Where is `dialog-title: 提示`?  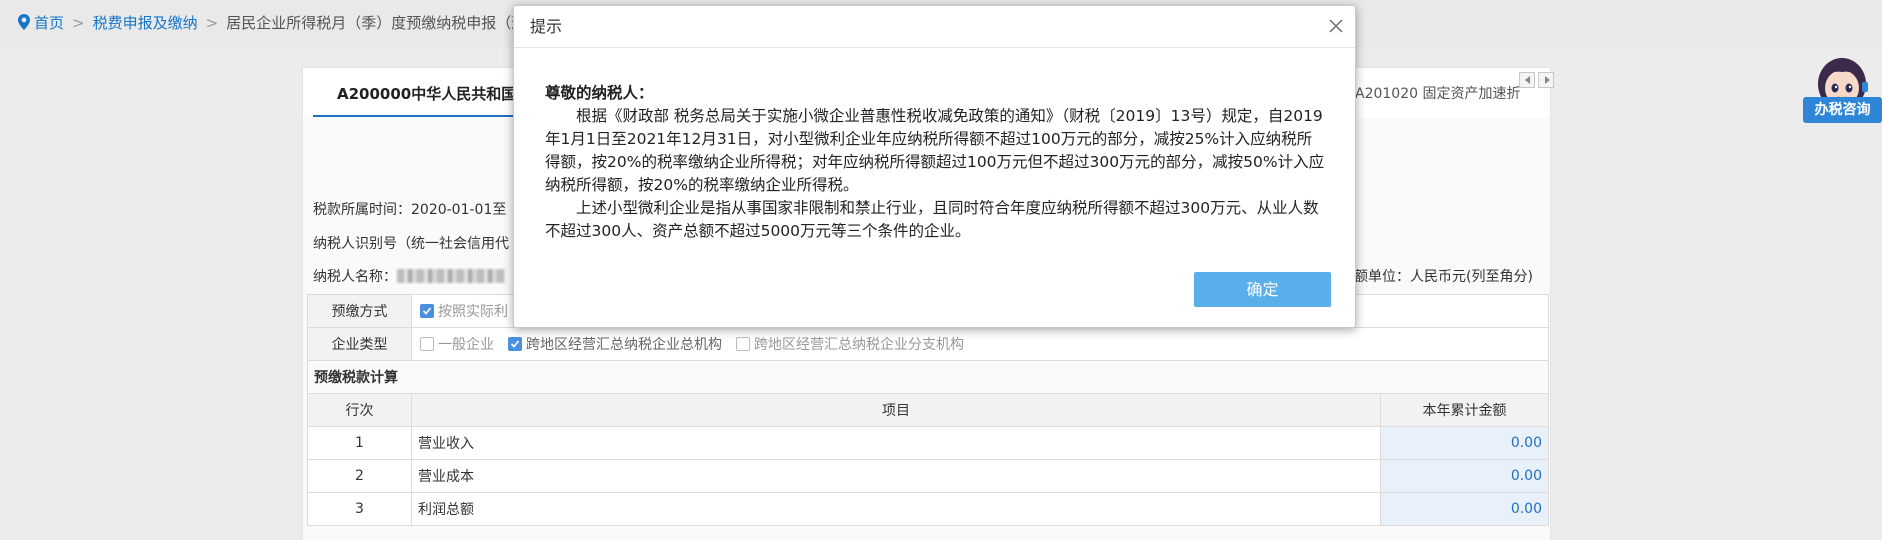
dialog-title: 提示 is located at coordinates (546, 26).